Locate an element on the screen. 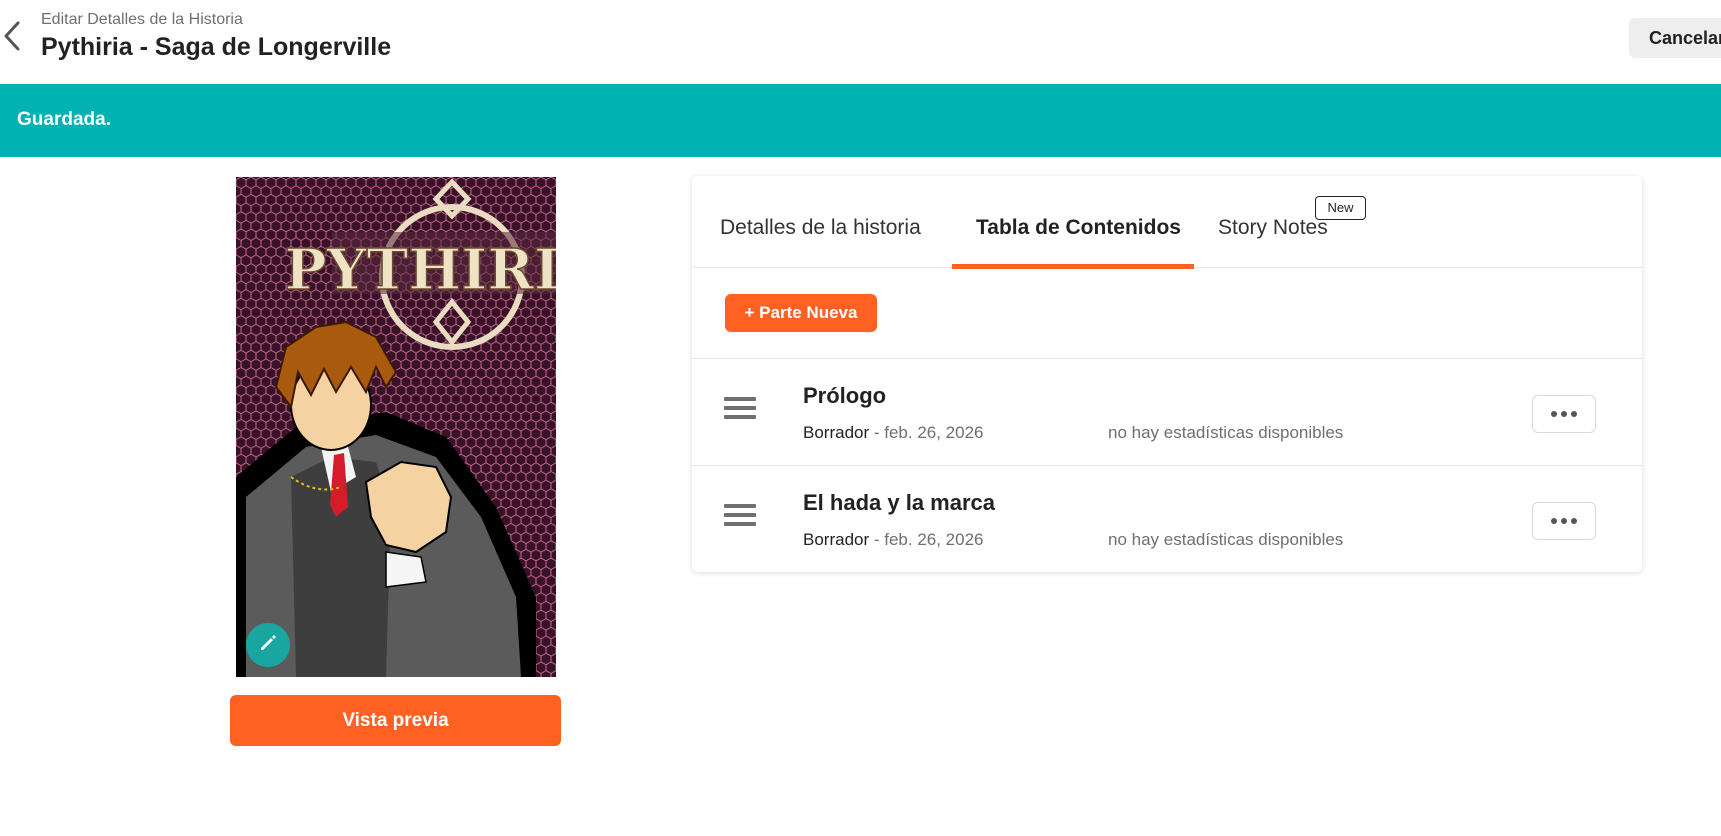 The image size is (1721, 836). cover-illustration: PYTHIRIA is located at coordinates (396, 427).